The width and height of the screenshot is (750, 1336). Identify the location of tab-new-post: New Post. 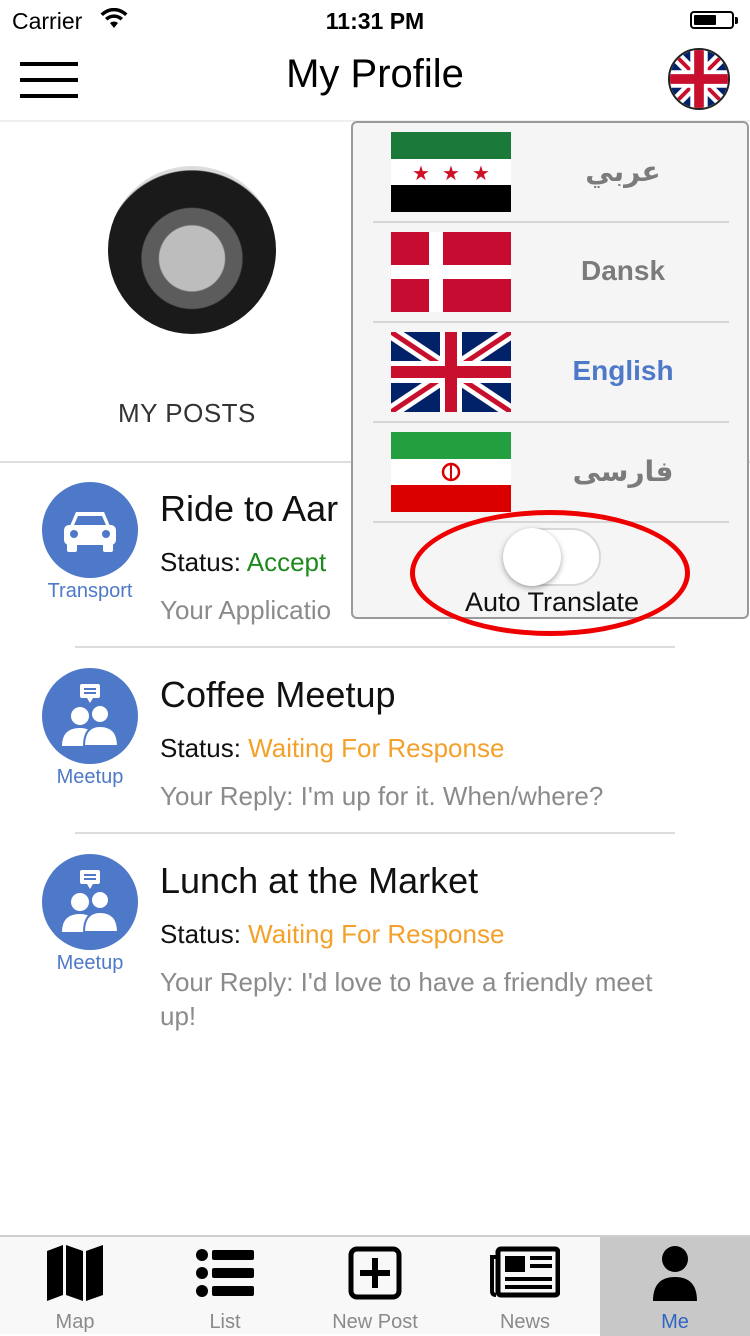
(375, 1286).